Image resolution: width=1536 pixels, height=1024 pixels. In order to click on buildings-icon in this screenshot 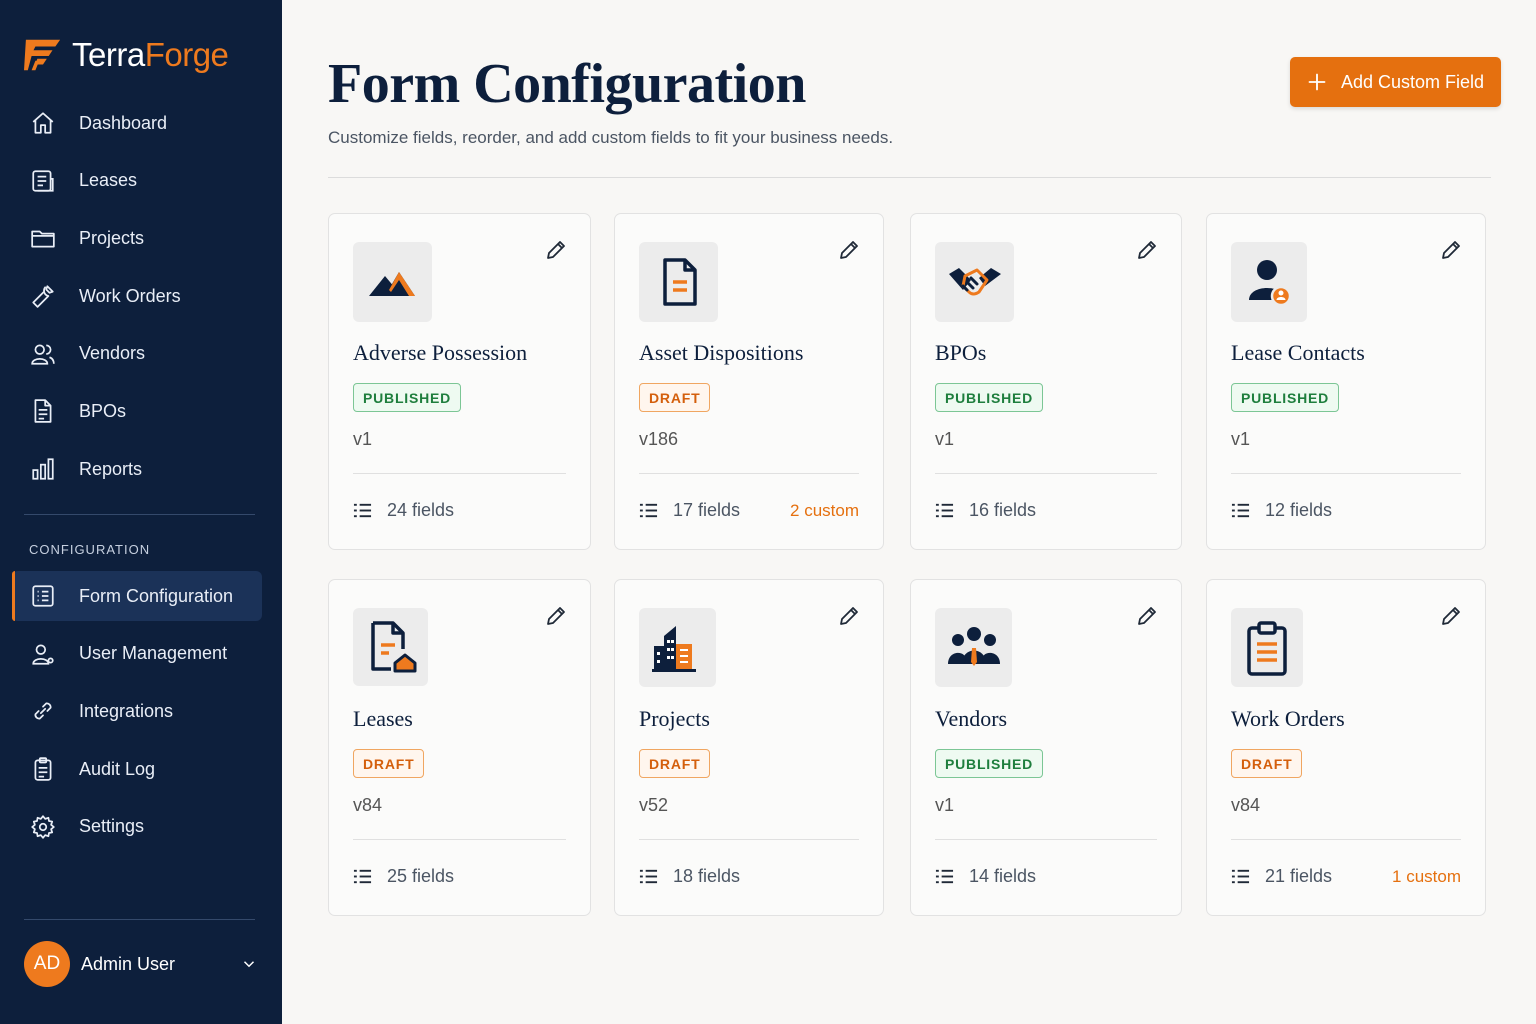, I will do `click(673, 648)`.